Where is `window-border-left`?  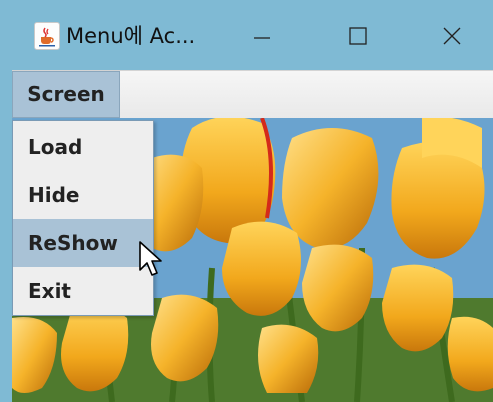 window-border-left is located at coordinates (6, 236).